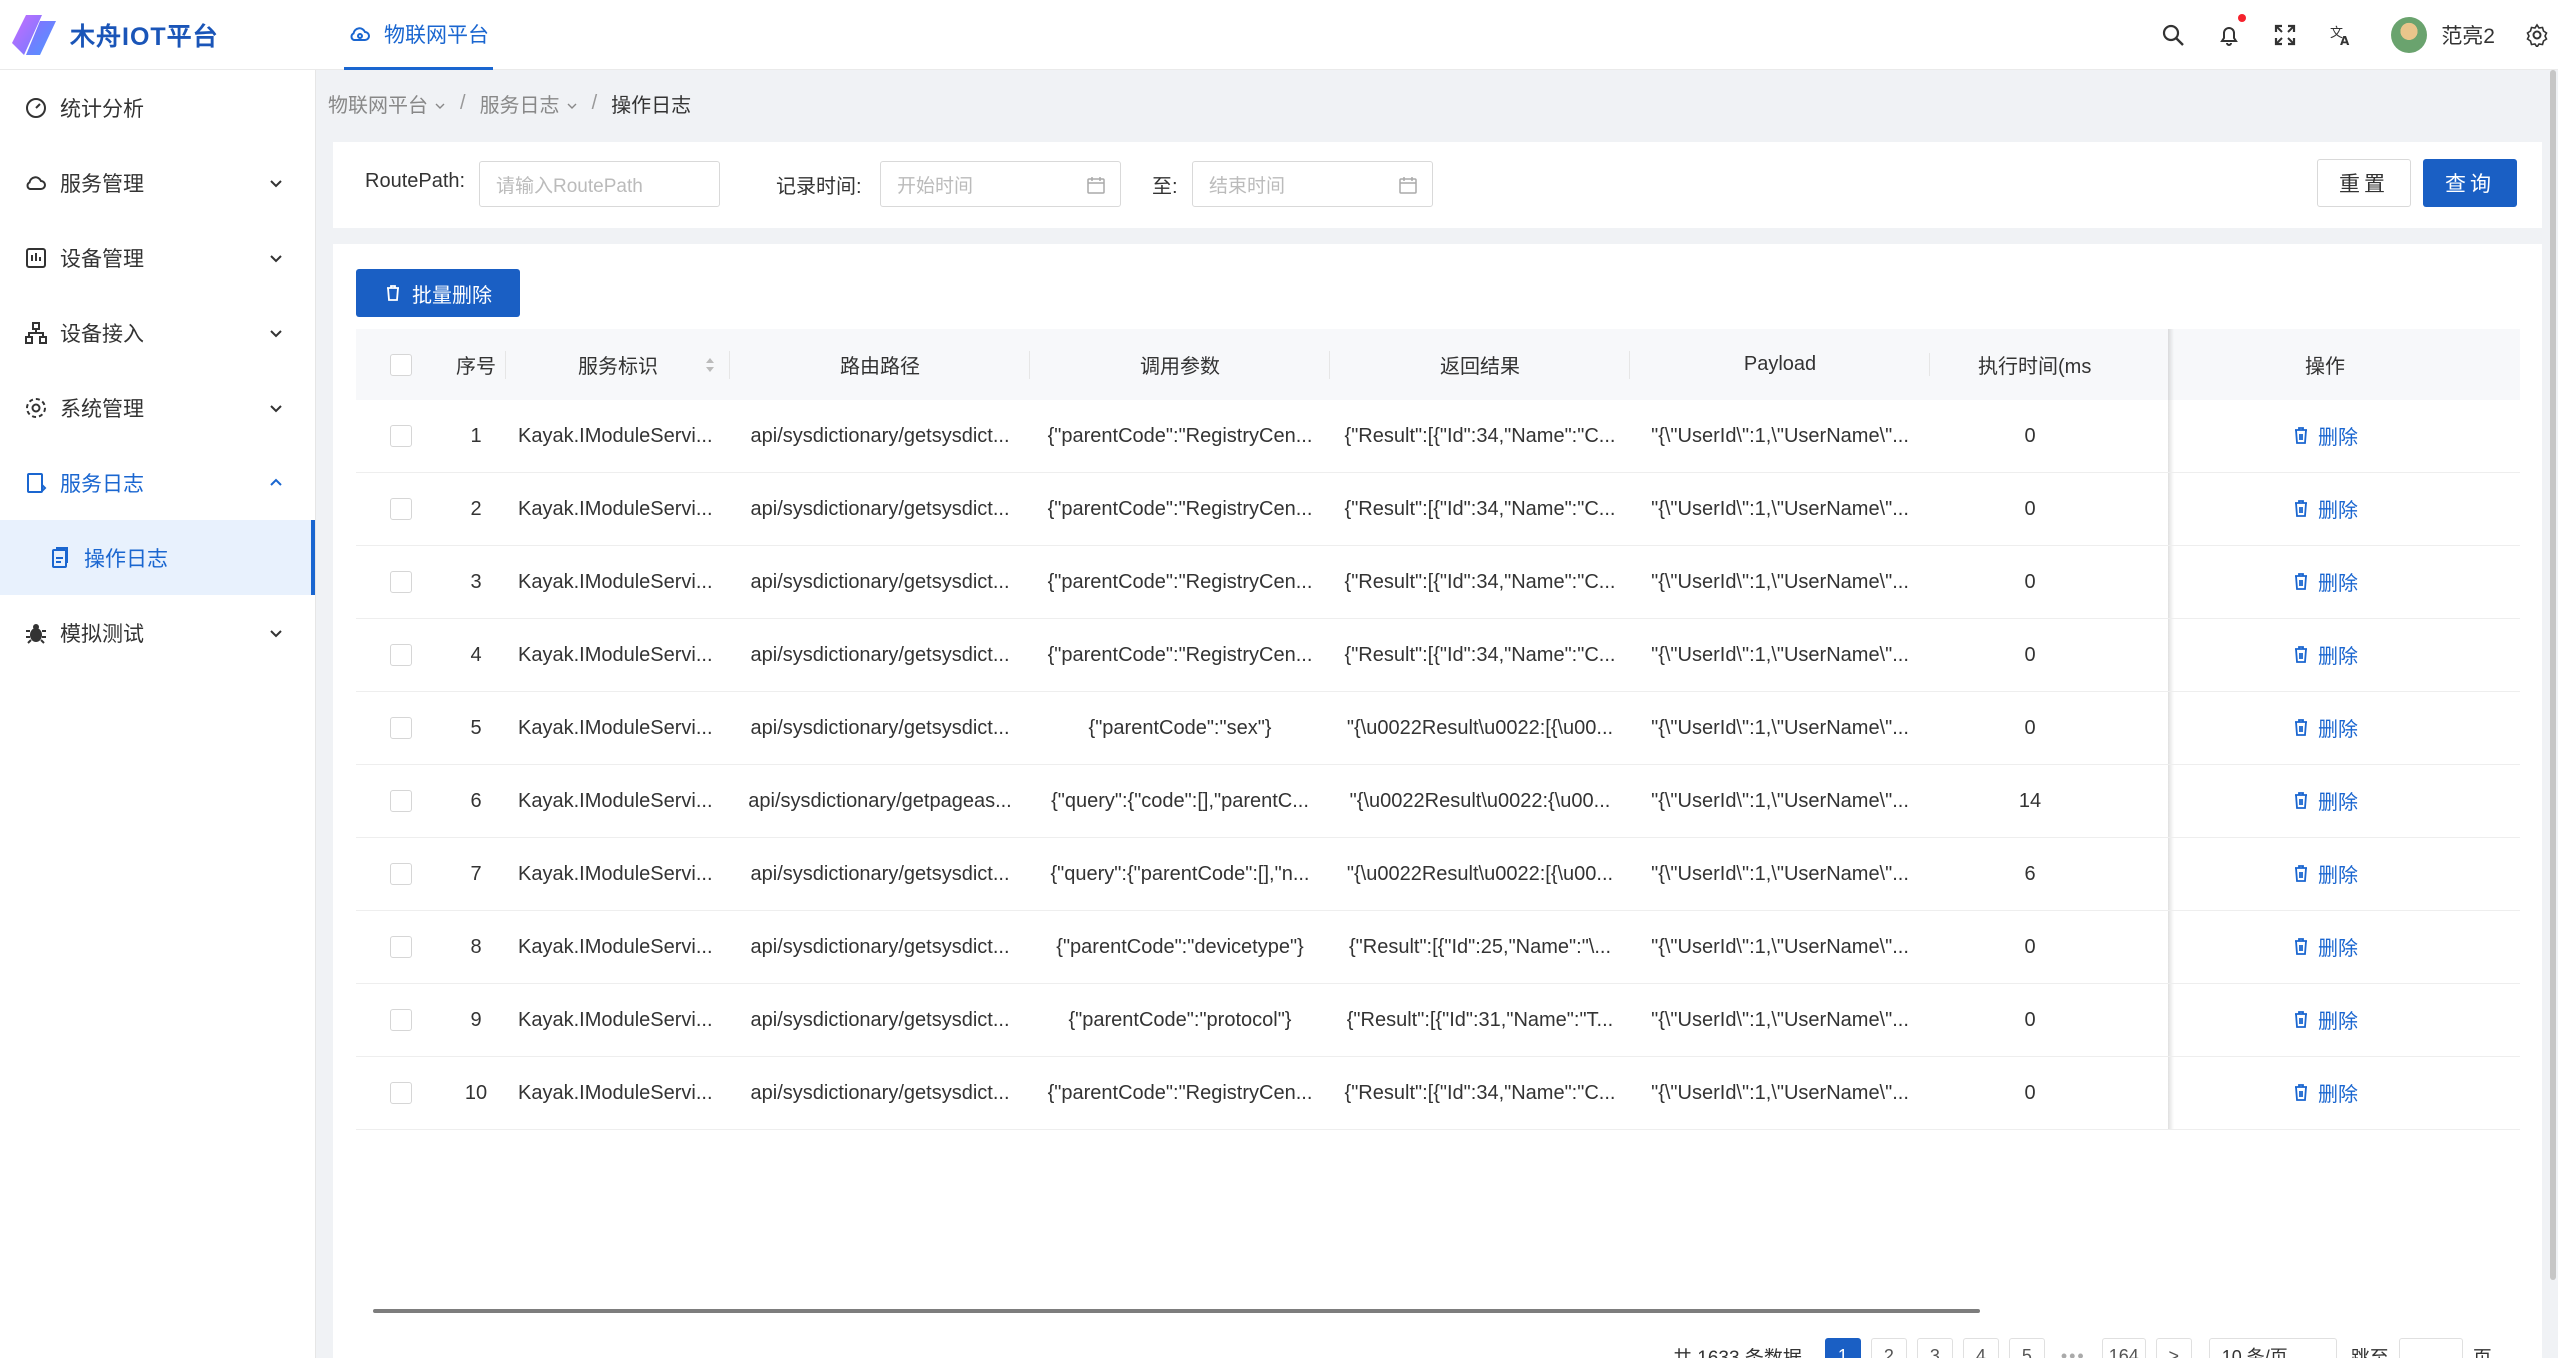 The width and height of the screenshot is (2558, 1358). I want to click on fullscreen-icon, so click(2285, 35).